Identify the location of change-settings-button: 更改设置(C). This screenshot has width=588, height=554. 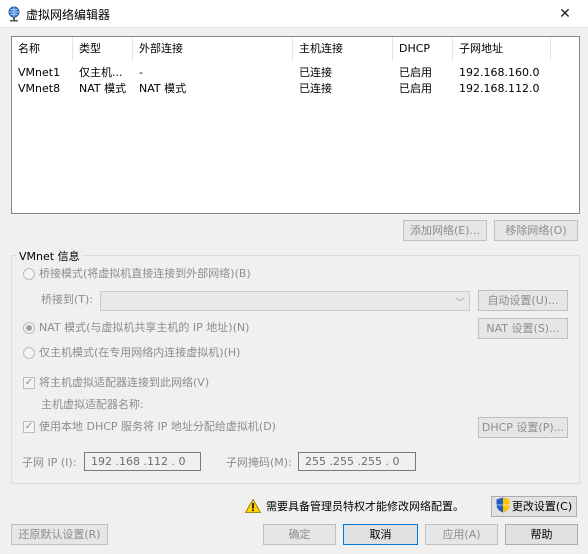
(534, 506).